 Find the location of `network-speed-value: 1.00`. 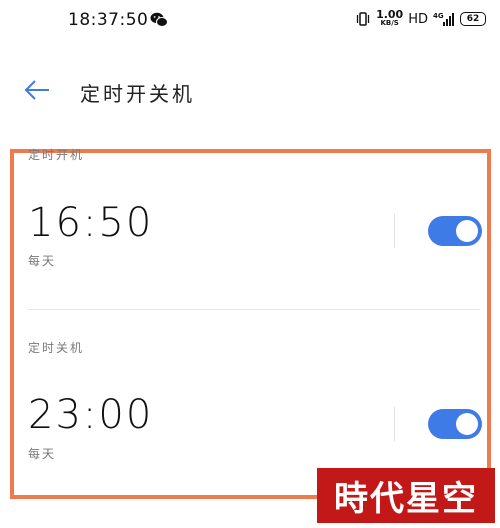

network-speed-value: 1.00 is located at coordinates (390, 14).